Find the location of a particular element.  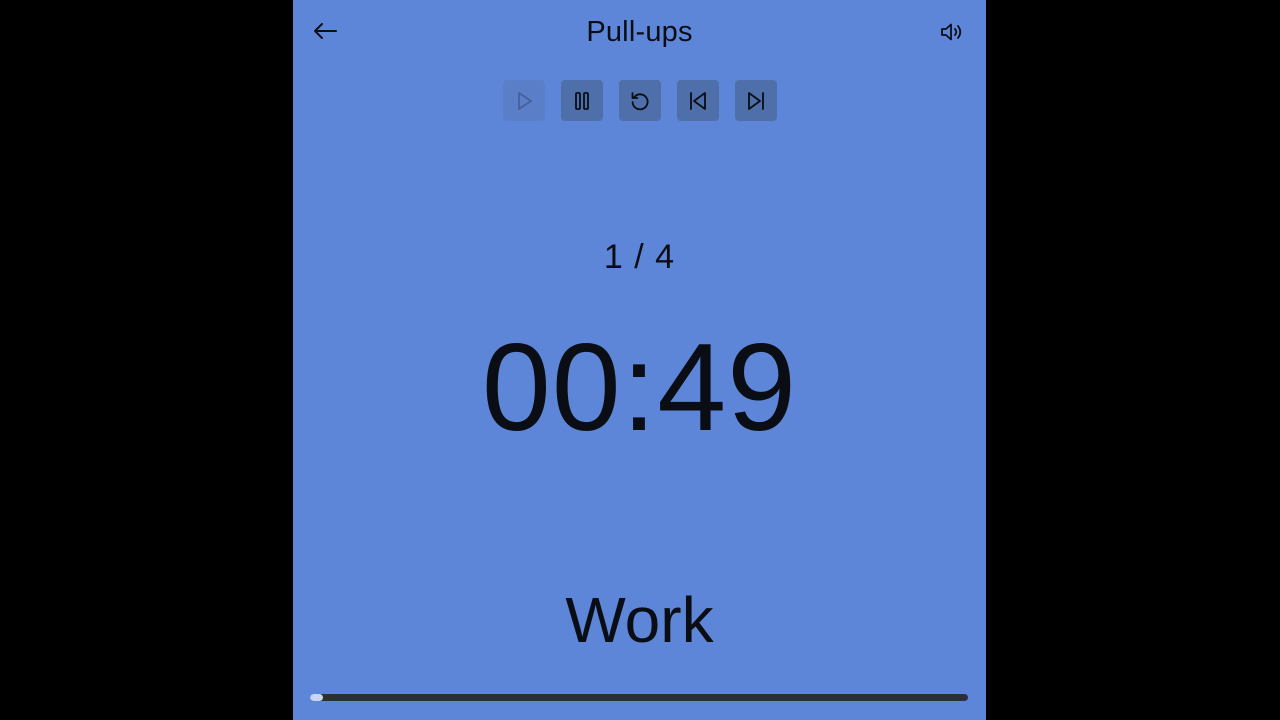

previous-button is located at coordinates (697, 100).